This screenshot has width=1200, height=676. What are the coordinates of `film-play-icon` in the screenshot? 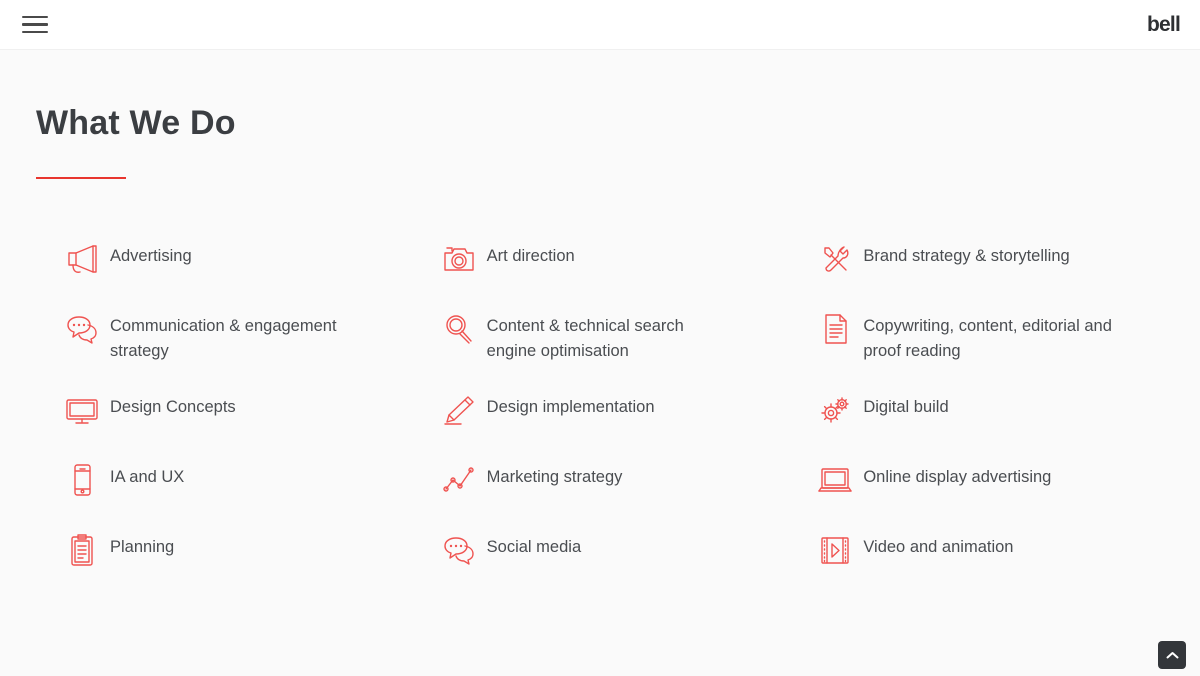 It's located at (835, 553).